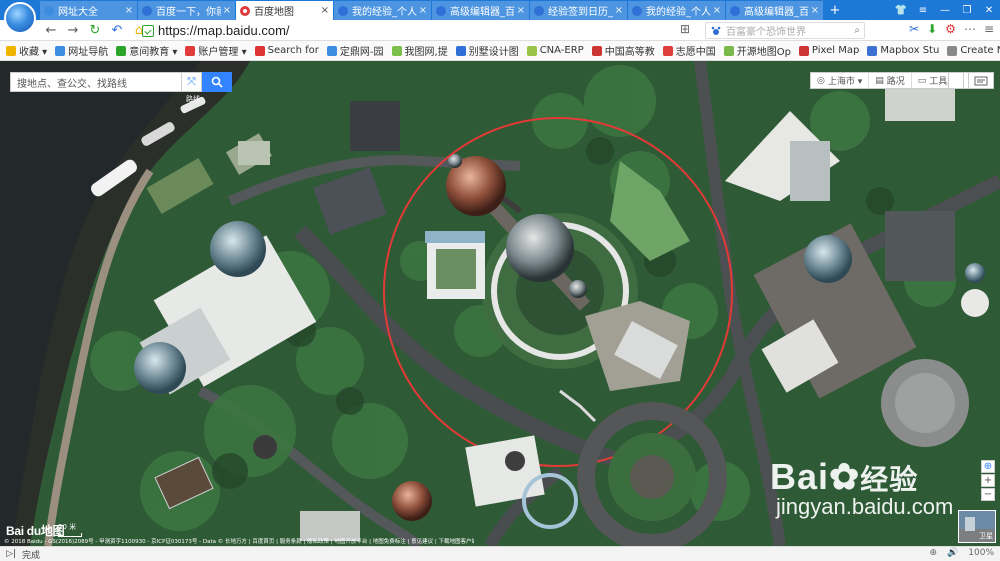 Image resolution: width=1000 pixels, height=561 pixels. Describe the element at coordinates (96, 82) in the screenshot. I see `map-search-input: 搜地点、查公交、找路线` at that location.